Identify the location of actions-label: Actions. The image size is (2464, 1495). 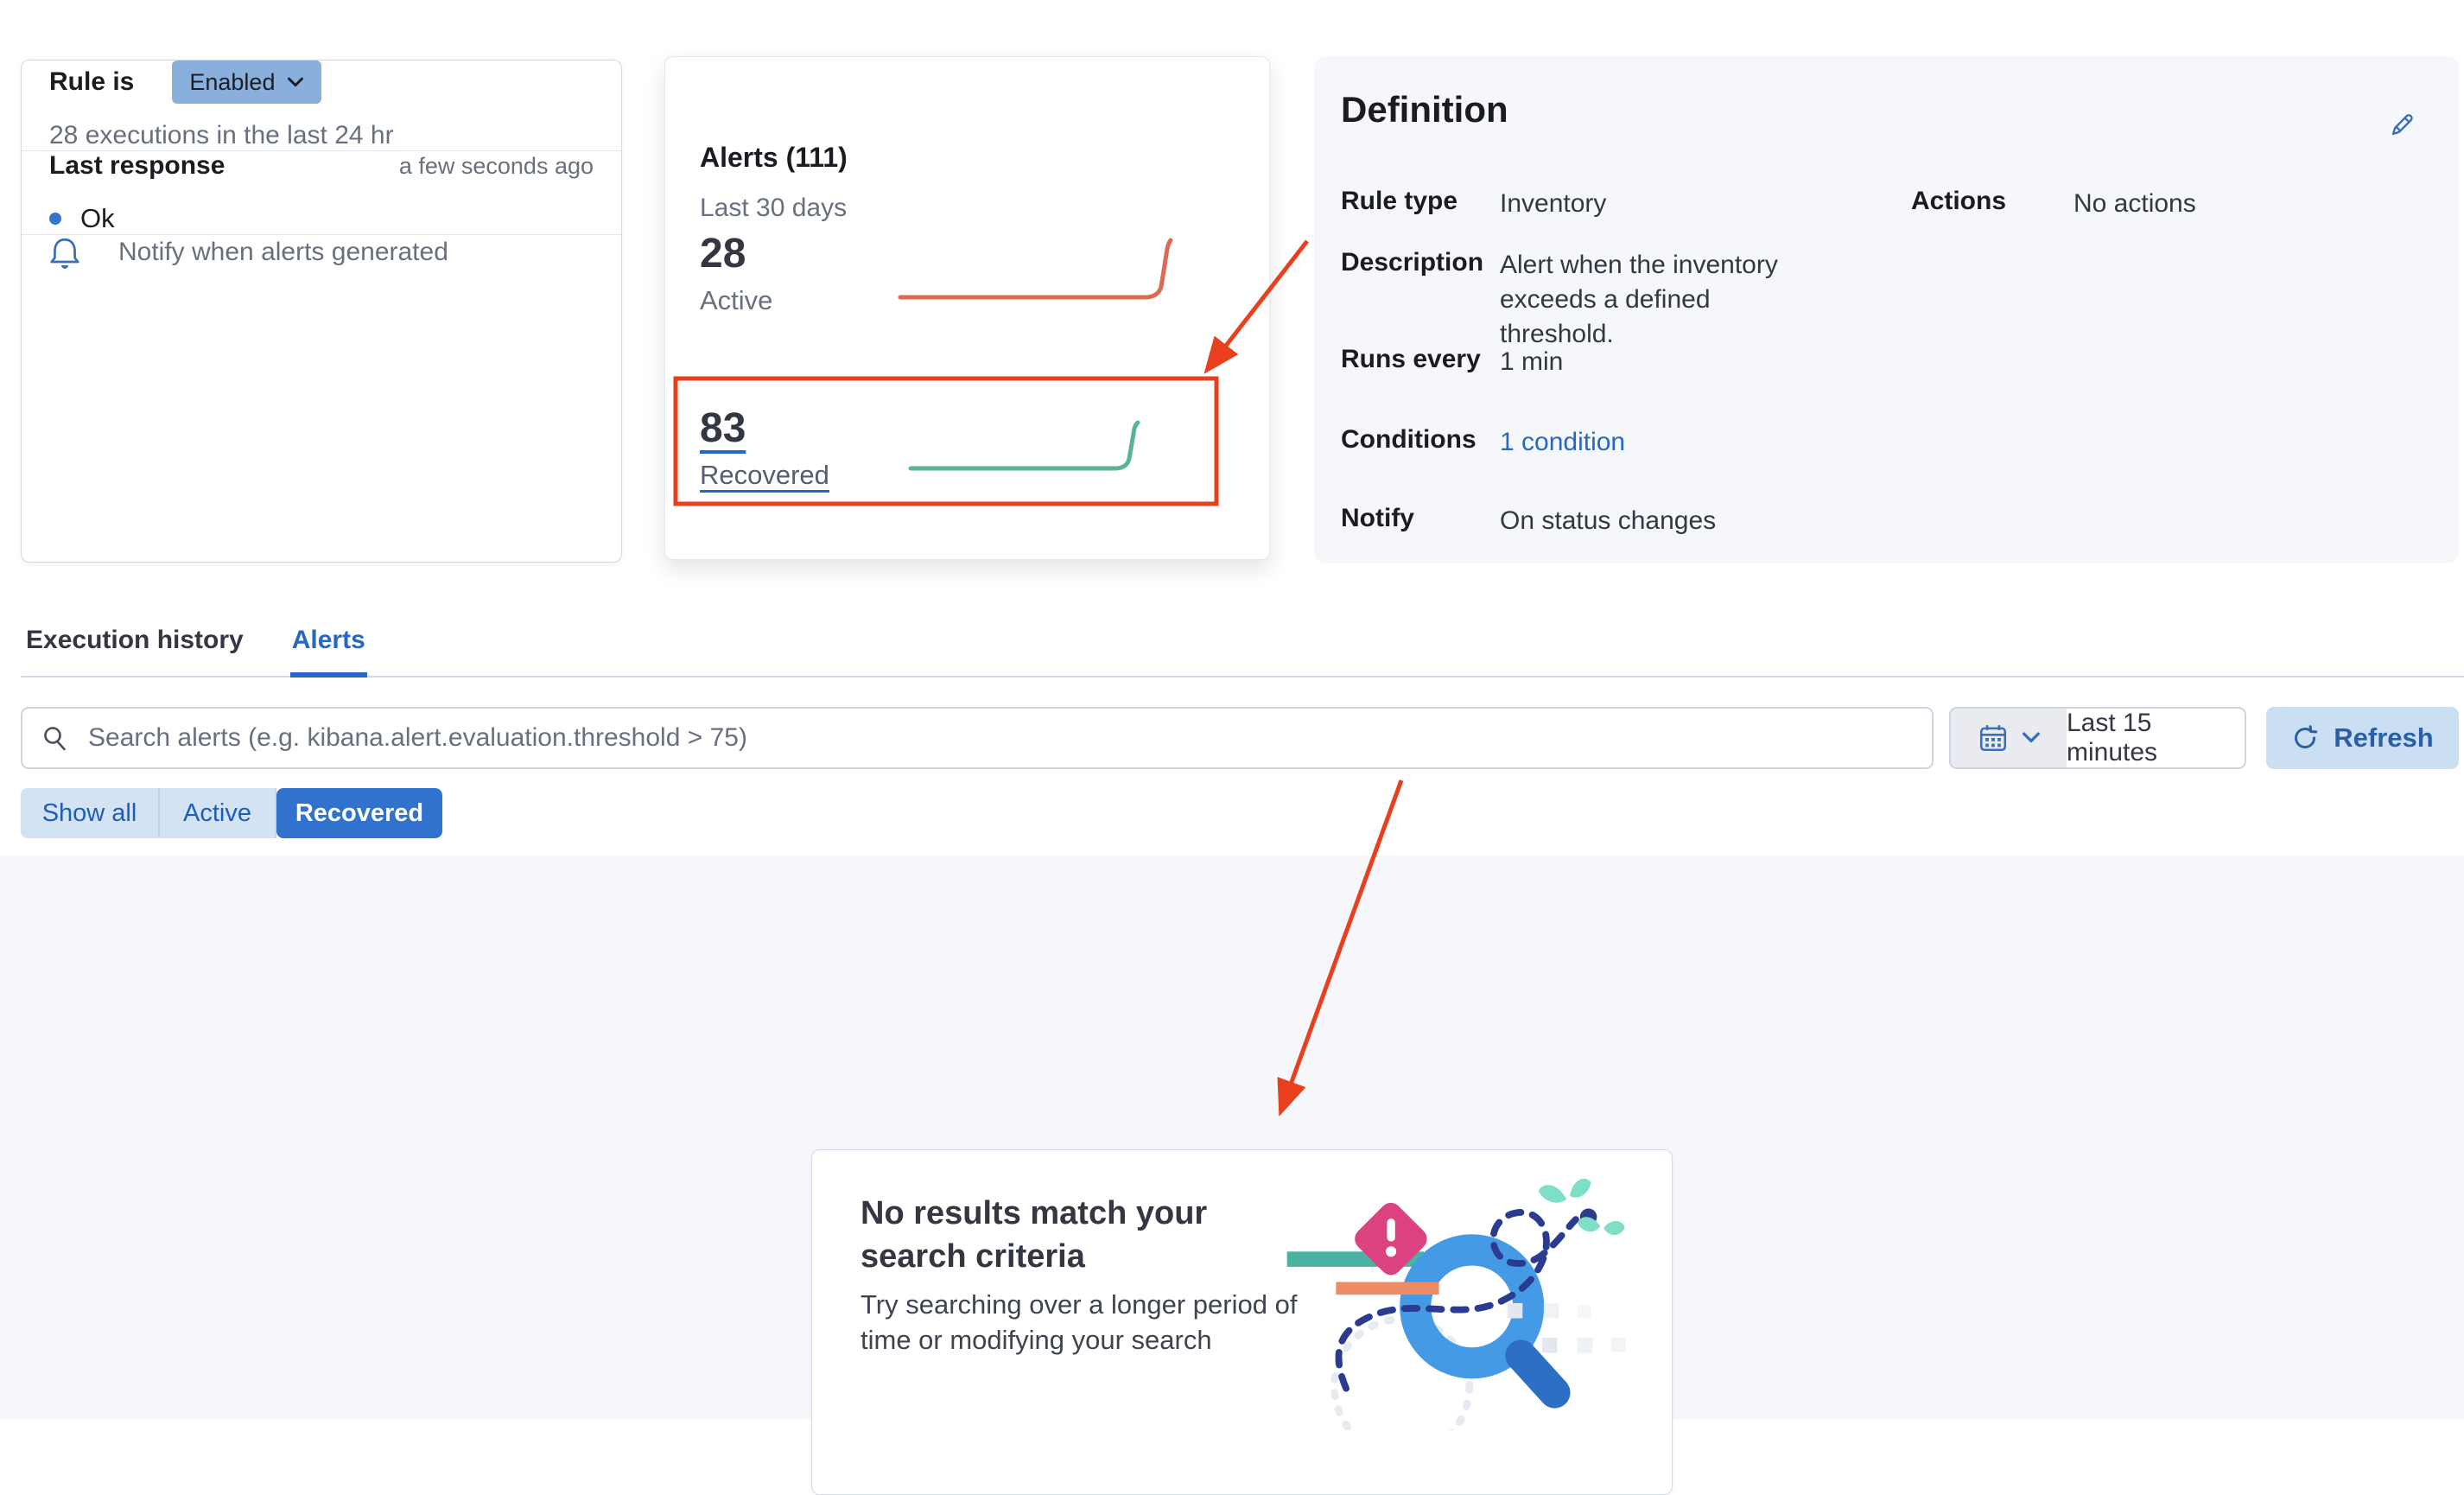
(1959, 201).